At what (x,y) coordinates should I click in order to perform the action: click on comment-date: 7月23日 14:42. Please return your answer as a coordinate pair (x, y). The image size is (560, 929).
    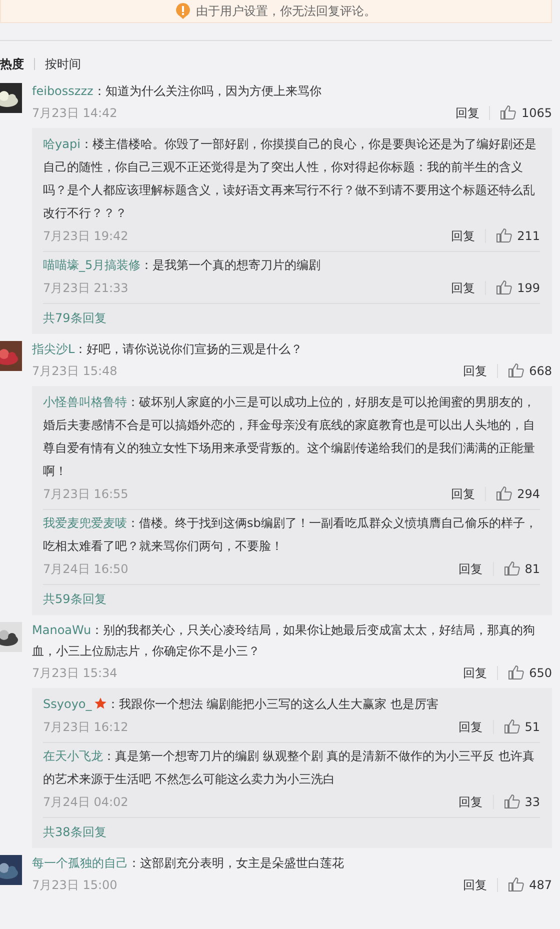
    Looking at the image, I should click on (75, 113).